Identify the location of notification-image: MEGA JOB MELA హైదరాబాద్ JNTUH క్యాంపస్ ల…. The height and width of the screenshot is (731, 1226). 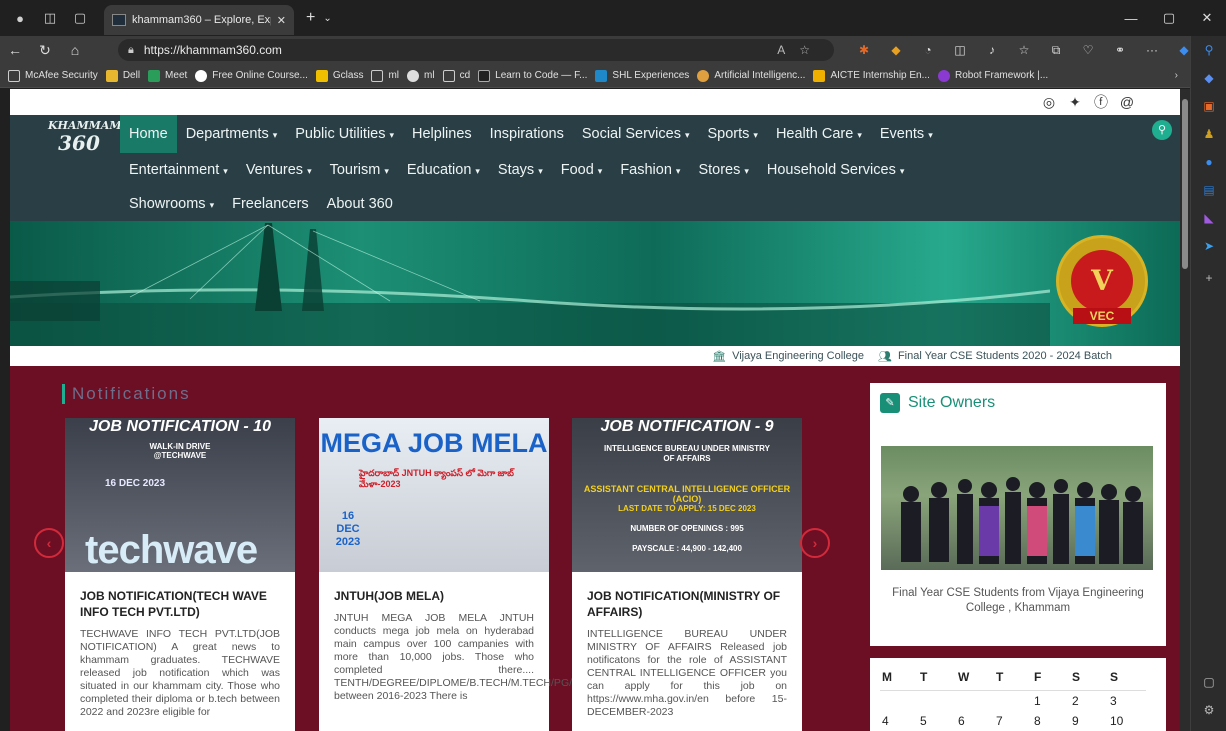
(434, 495).